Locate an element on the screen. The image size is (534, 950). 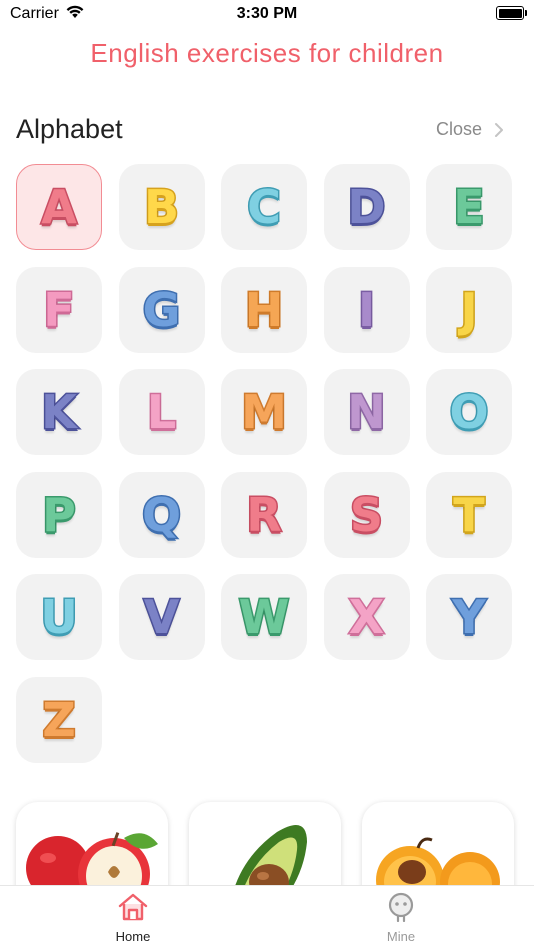
tab-home-label: Home is located at coordinates (133, 936).